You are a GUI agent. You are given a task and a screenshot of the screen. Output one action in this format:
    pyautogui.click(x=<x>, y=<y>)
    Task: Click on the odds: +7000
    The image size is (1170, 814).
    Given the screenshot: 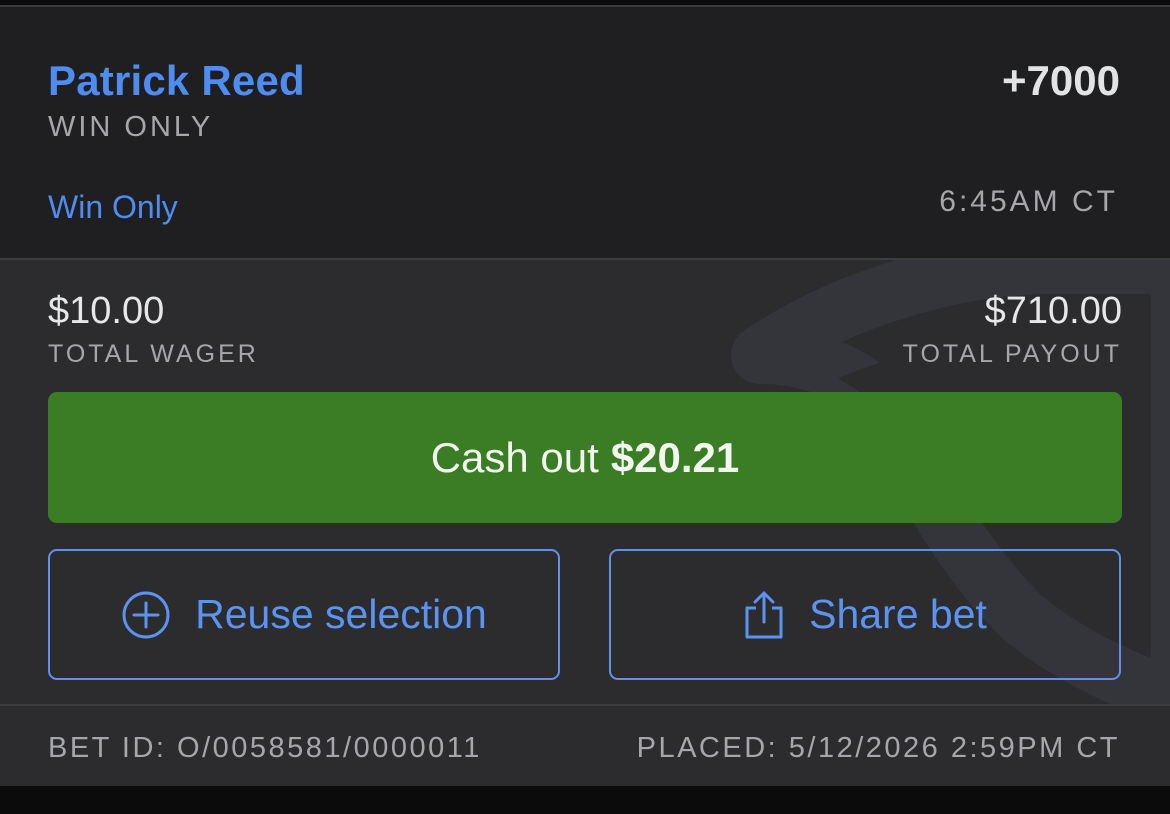 What is the action you would take?
    pyautogui.click(x=1061, y=80)
    